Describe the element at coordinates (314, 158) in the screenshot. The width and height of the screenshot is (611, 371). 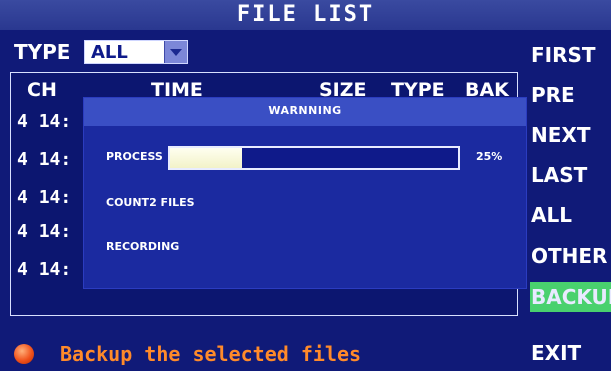
I see `backup-progress-bar` at that location.